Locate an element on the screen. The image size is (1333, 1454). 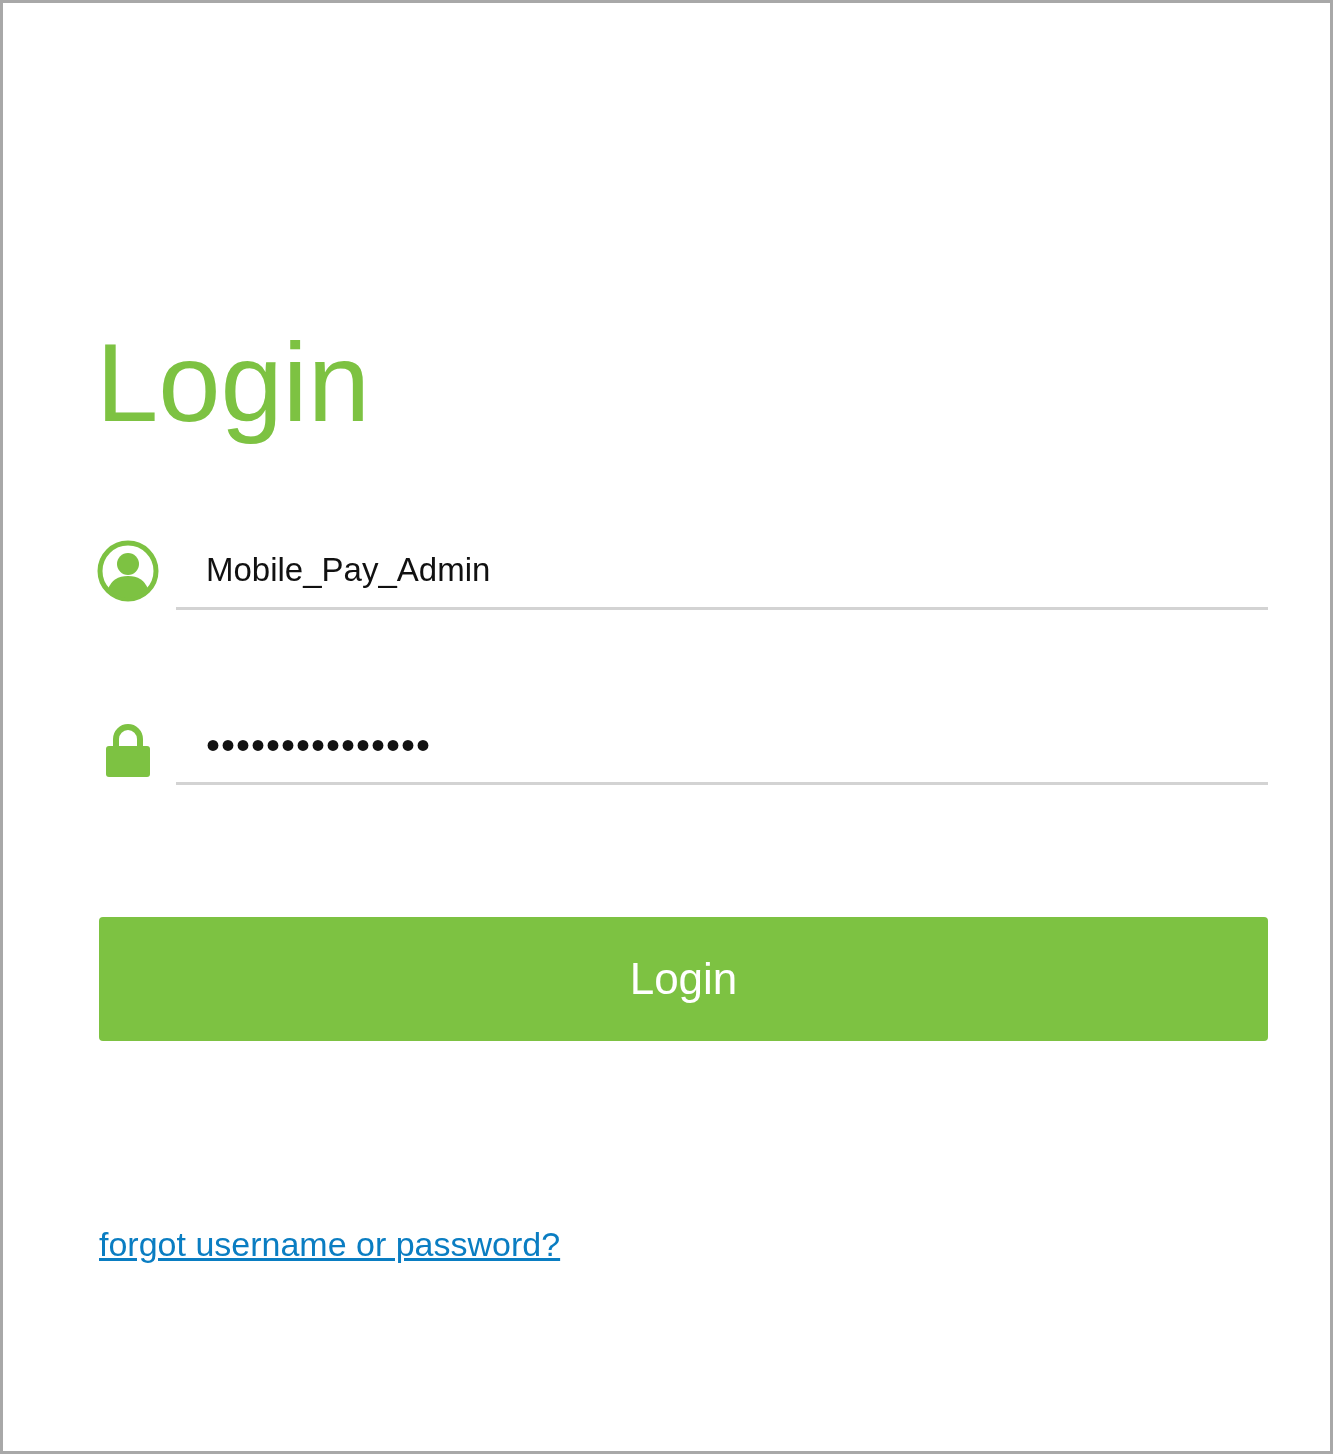
forgot-password-link: forgot username or password? is located at coordinates (330, 1244).